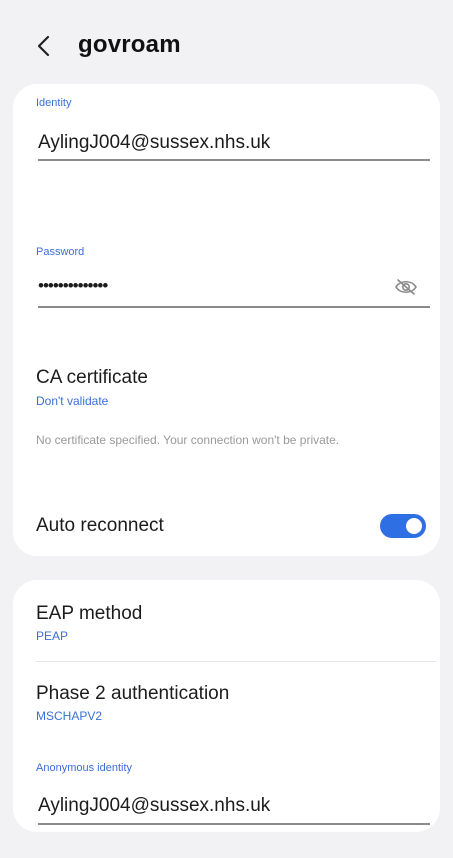  Describe the element at coordinates (208, 286) in the screenshot. I see `password-input` at that location.